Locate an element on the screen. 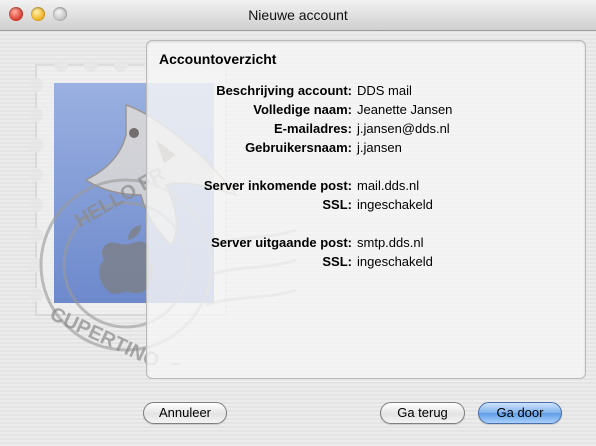  panel-title: Accountoverzicht is located at coordinates (218, 59).